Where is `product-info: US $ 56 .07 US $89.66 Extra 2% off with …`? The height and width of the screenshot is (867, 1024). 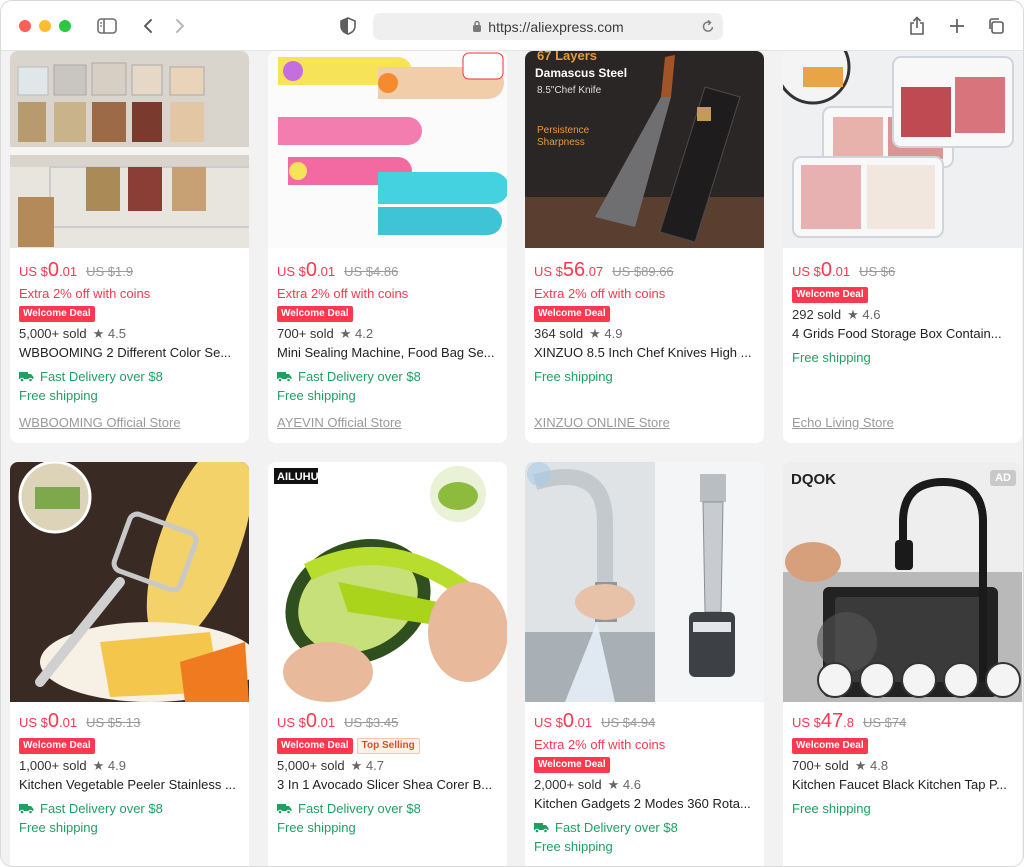
product-info: US $ 56 .07 US $89.66 Extra 2% off with … is located at coordinates (645, 345).